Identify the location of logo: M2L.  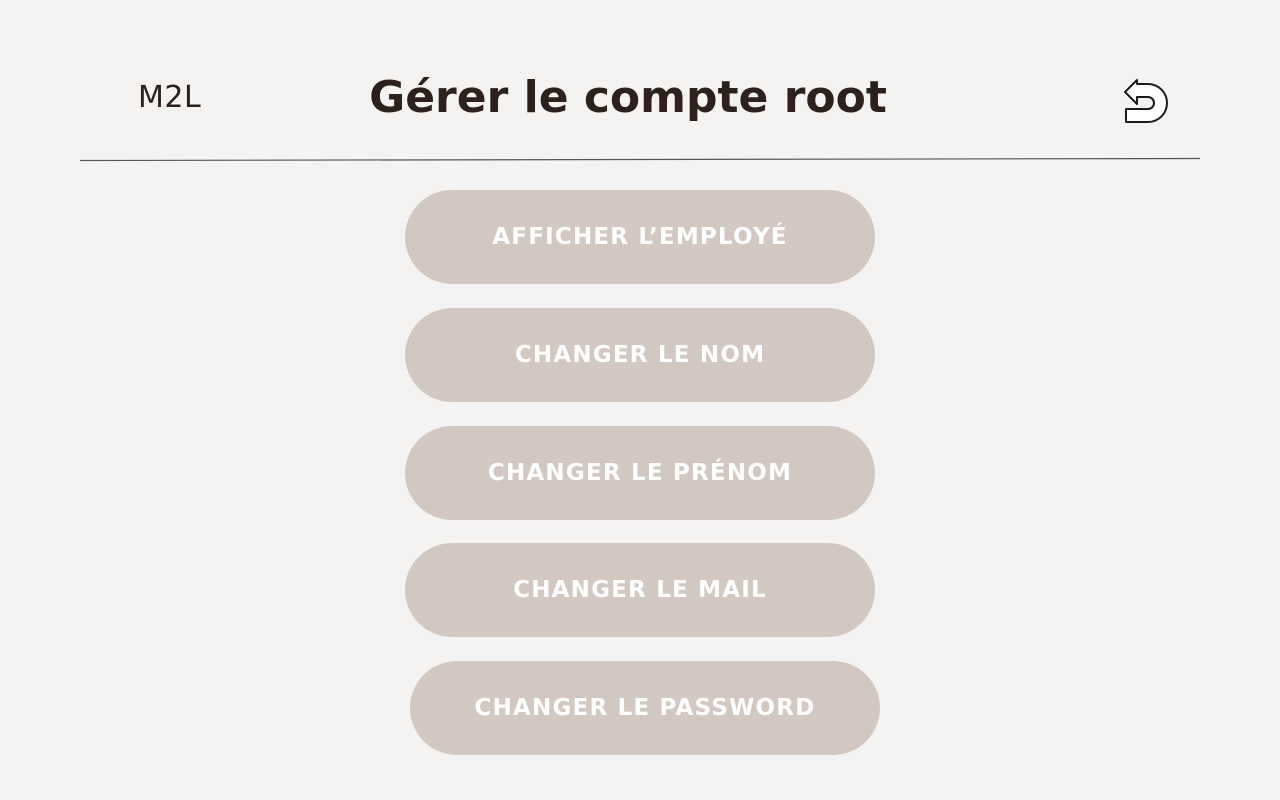
(170, 97).